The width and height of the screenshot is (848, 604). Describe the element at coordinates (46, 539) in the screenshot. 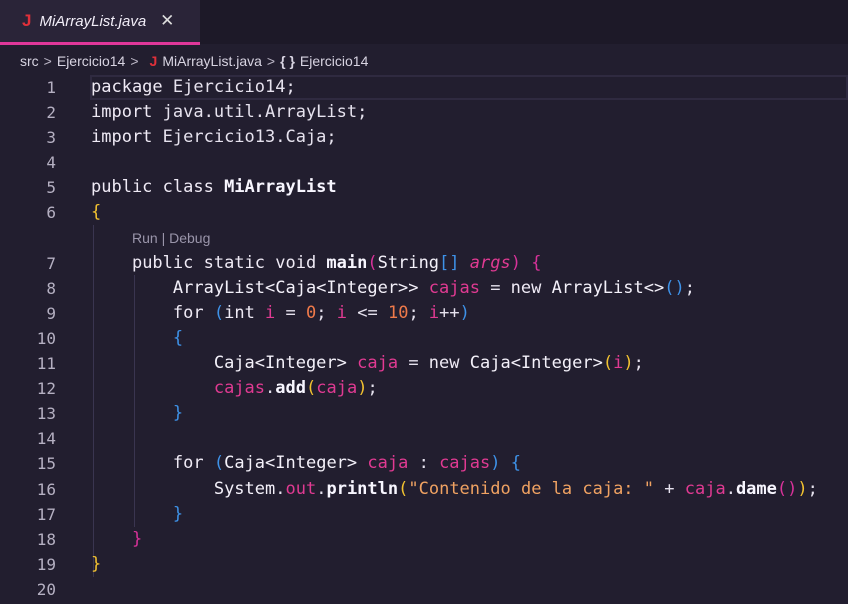

I see `line-number: 18` at that location.